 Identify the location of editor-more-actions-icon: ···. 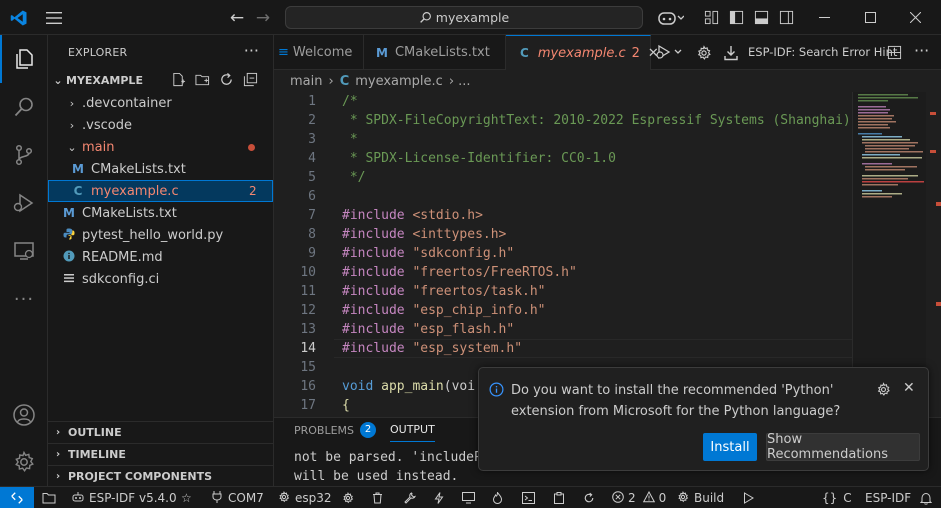
(921, 50).